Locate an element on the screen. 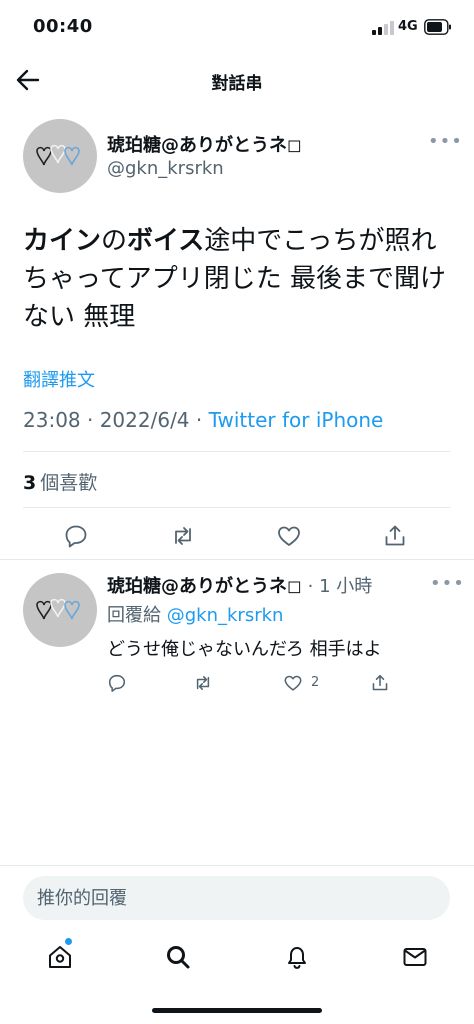 This screenshot has height=1024, width=474. tweet-meta: 23:08 · 2022/6/4 · Twitter for iPhone is located at coordinates (203, 420).